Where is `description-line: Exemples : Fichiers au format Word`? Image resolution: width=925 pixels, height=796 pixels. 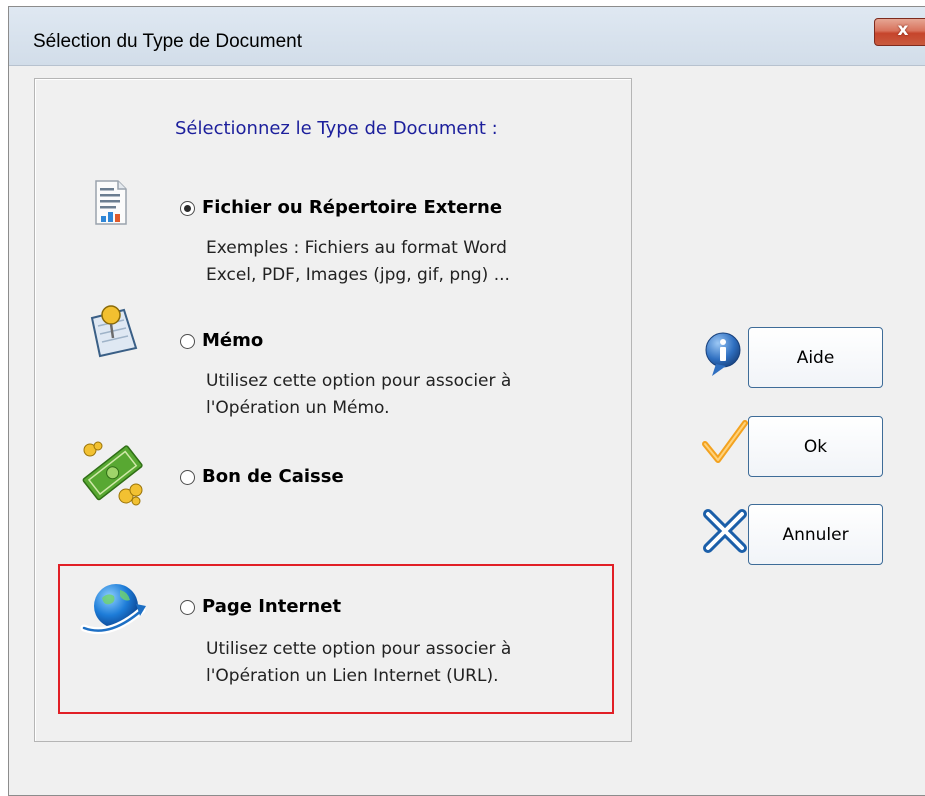 description-line: Exemples : Fichiers au format Word is located at coordinates (356, 248).